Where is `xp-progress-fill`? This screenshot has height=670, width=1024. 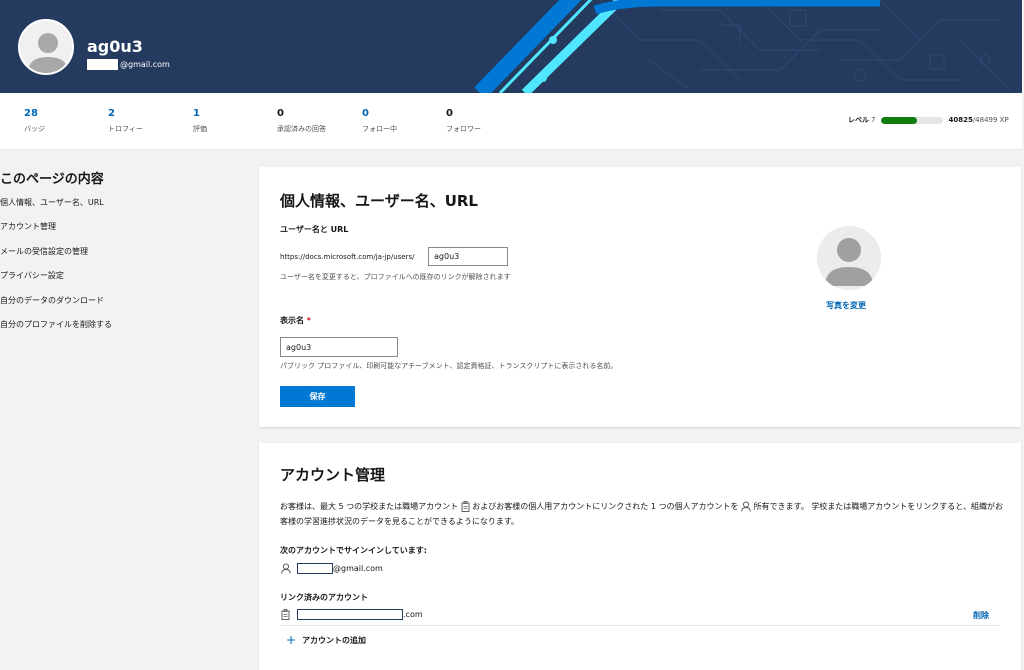
xp-progress-fill is located at coordinates (899, 120).